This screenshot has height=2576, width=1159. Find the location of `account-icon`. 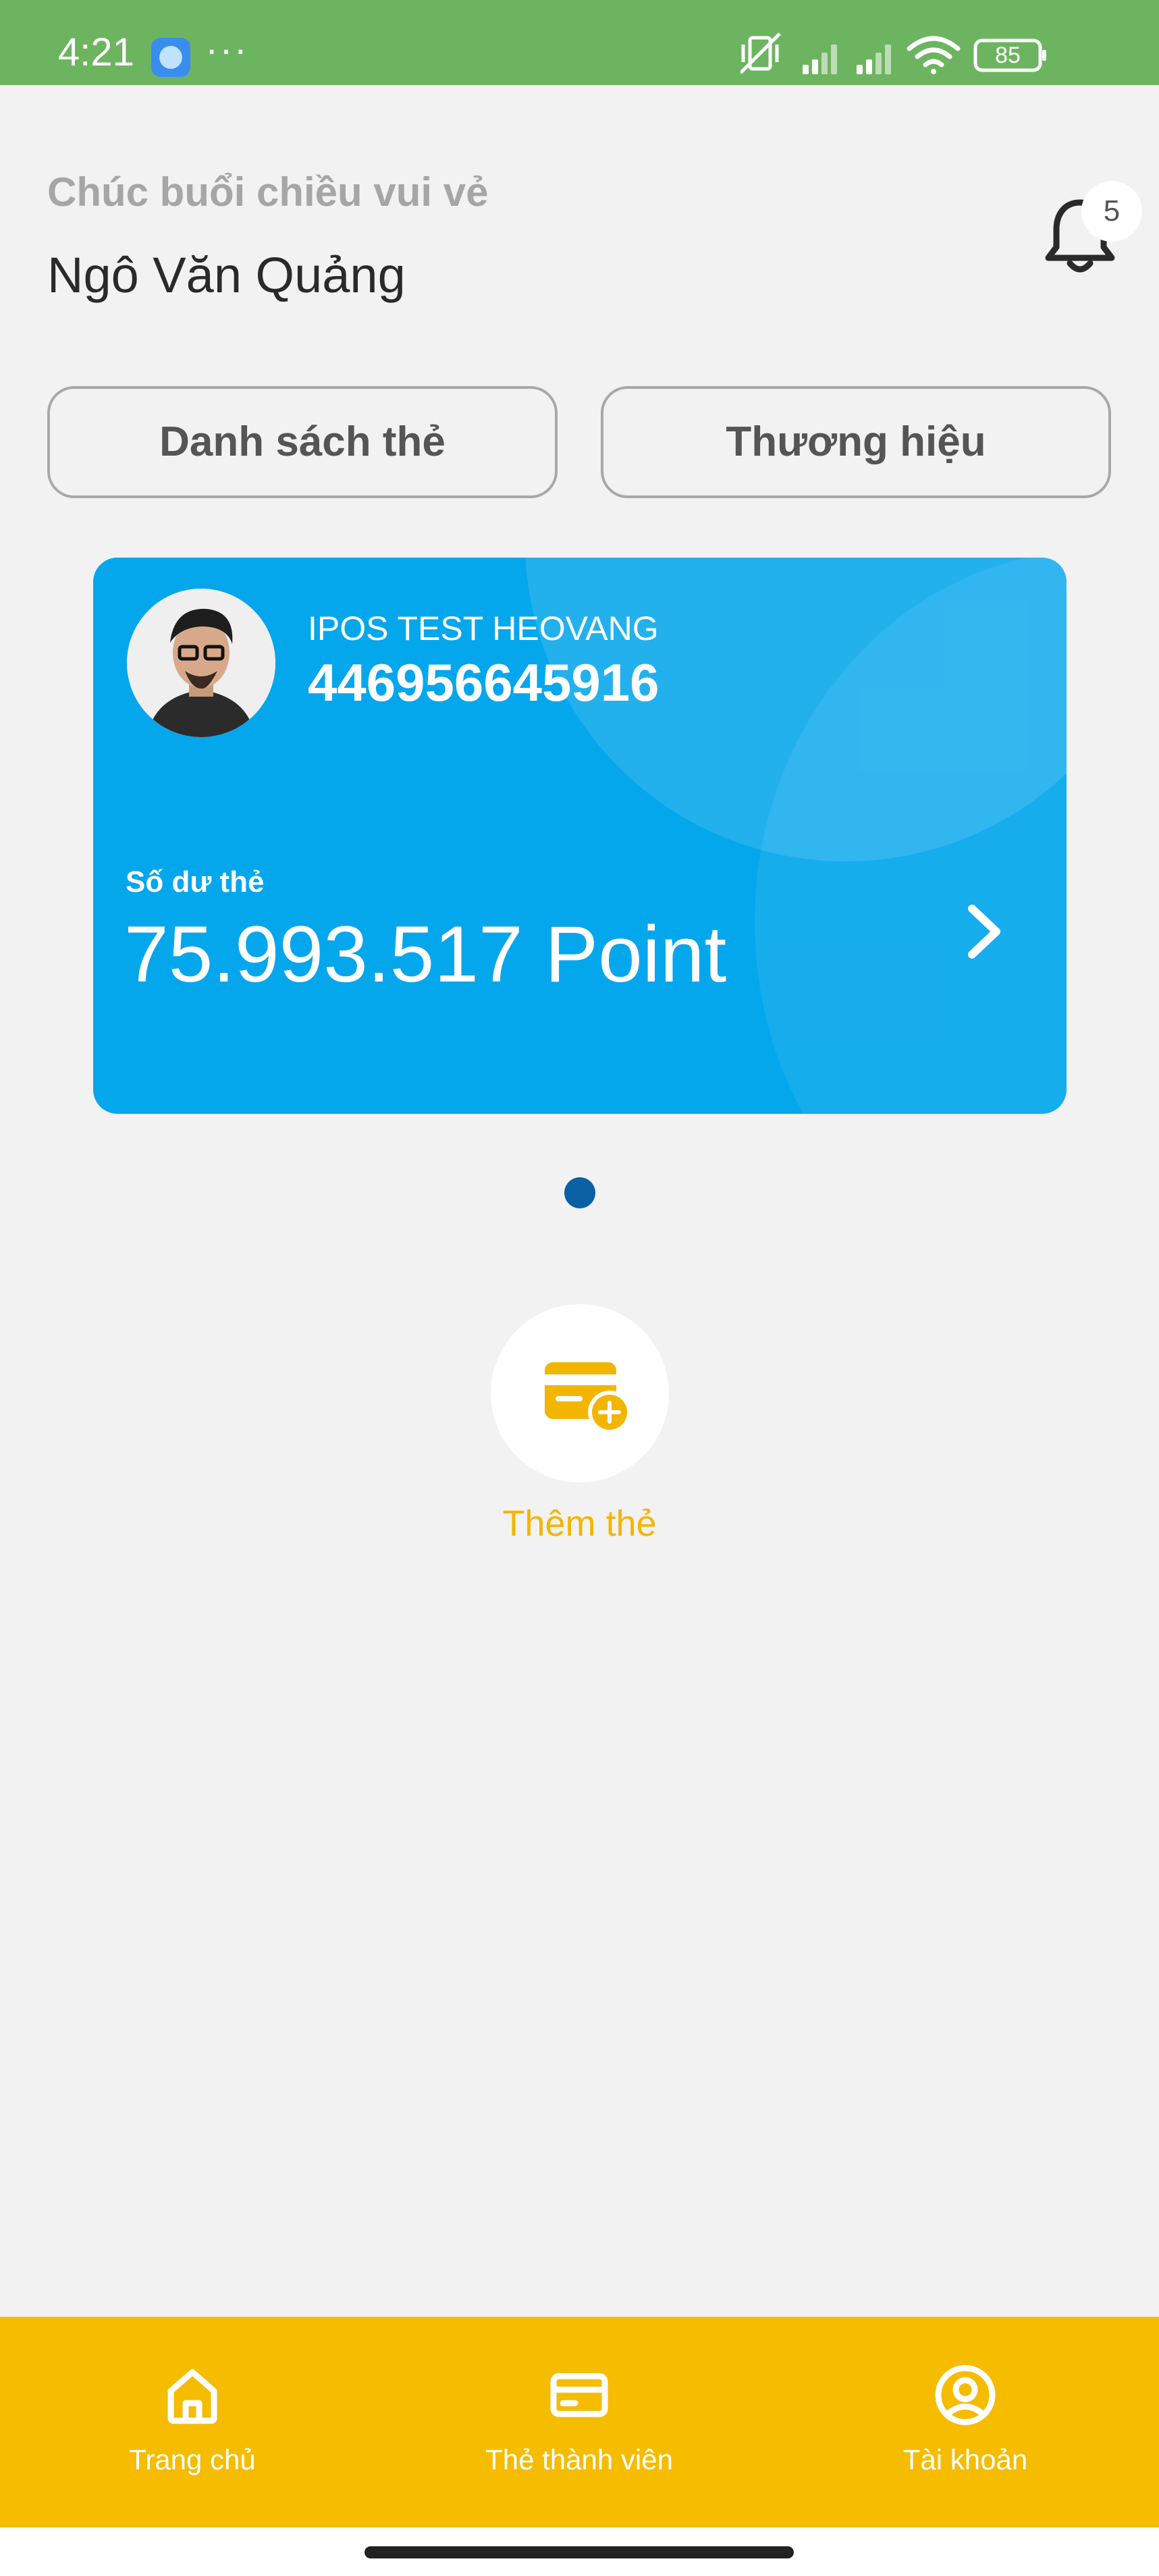

account-icon is located at coordinates (965, 2395).